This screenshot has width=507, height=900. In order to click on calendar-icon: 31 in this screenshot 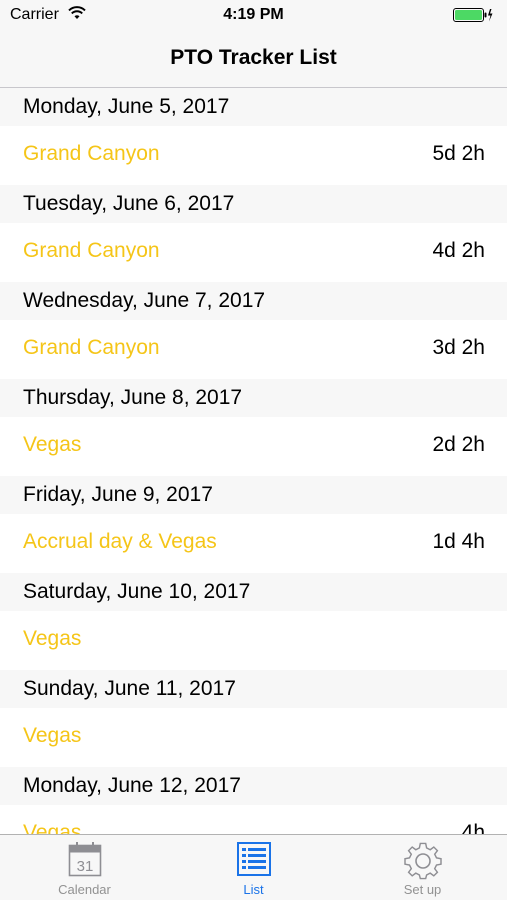, I will do `click(84, 861)`.